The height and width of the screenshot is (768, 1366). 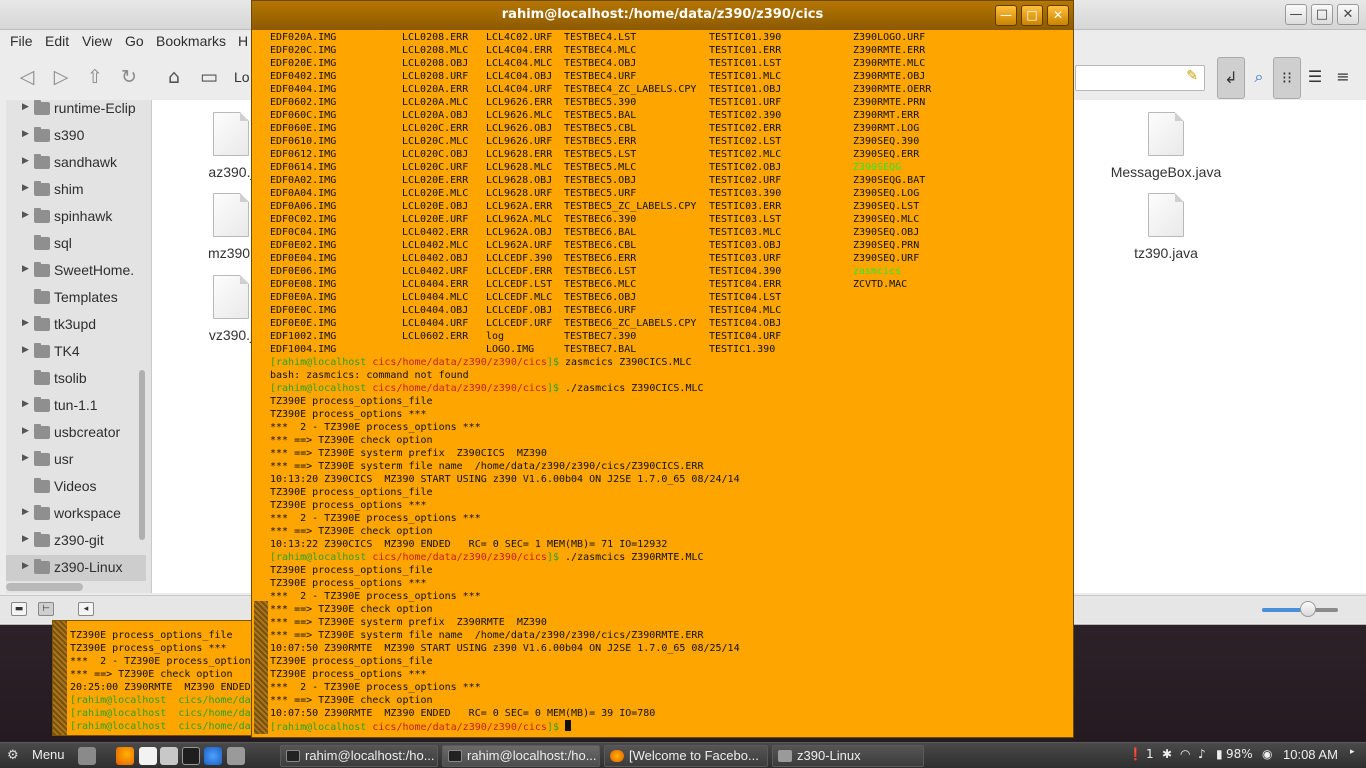 I want to click on task-file-manager: z390-Linux, so click(x=848, y=756).